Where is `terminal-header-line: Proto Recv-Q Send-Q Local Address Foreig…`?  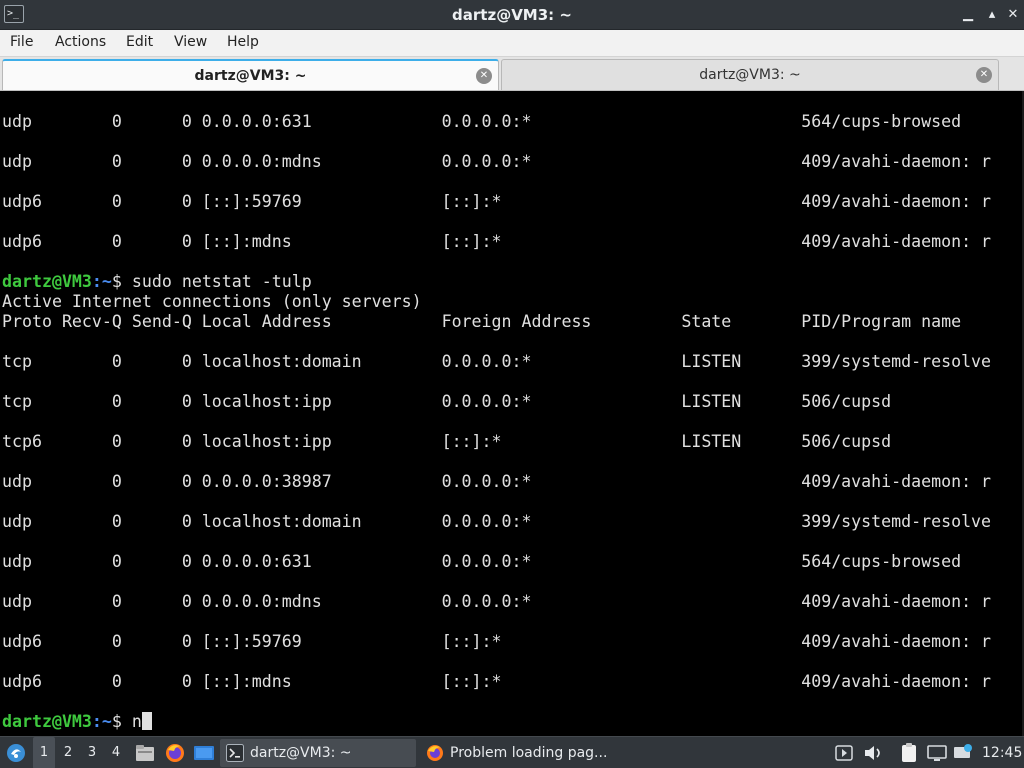
terminal-header-line: Proto Recv-Q Send-Q Local Address Foreig… is located at coordinates (482, 321).